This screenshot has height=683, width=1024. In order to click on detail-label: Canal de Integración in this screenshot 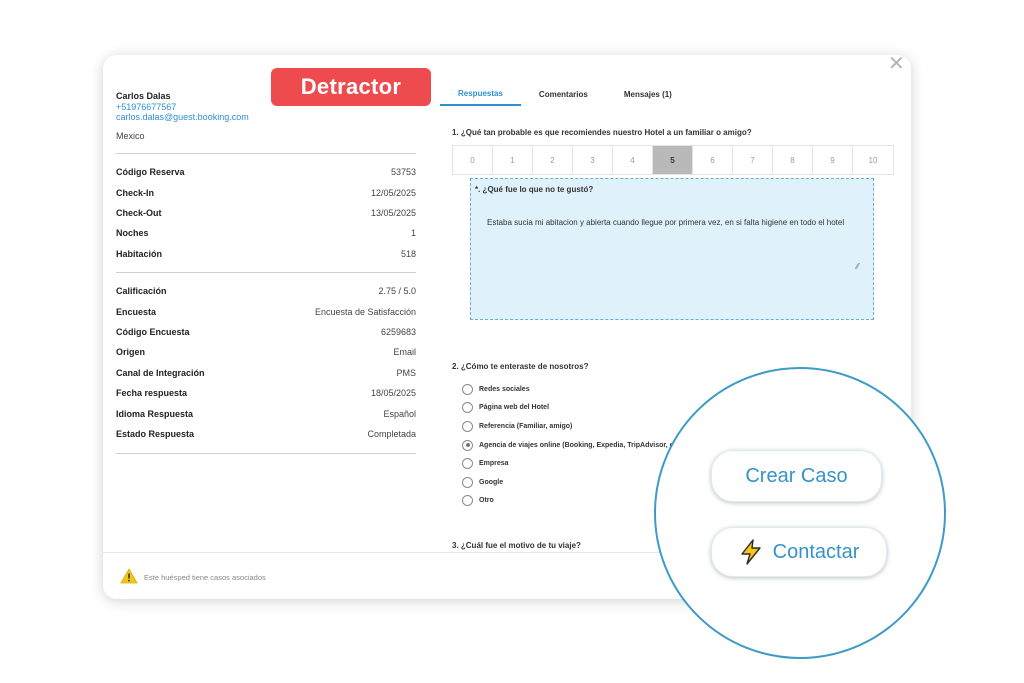, I will do `click(160, 372)`.